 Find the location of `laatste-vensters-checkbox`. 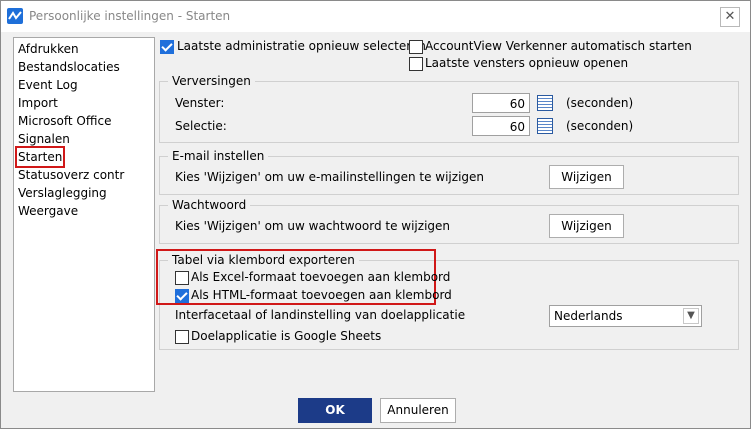

laatste-vensters-checkbox is located at coordinates (416, 64).